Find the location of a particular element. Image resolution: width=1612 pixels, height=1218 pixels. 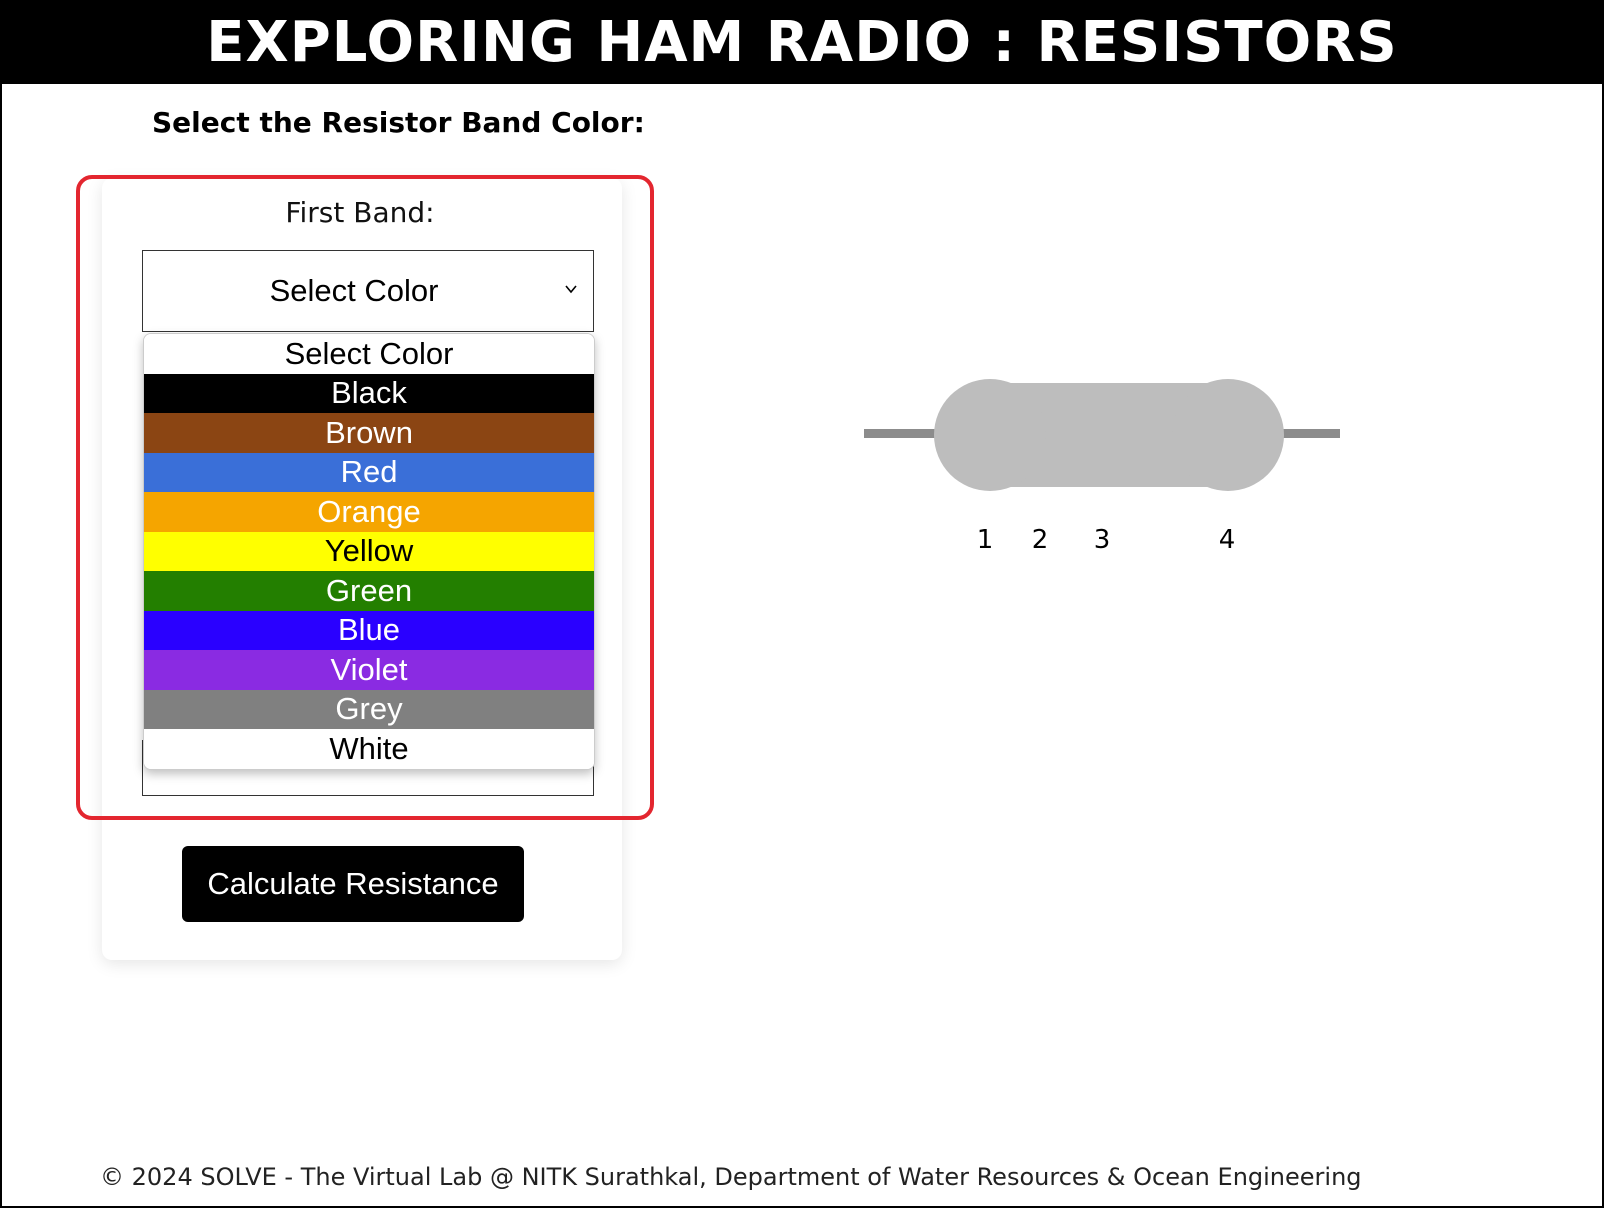

resistor-left-cap is located at coordinates (990, 435).